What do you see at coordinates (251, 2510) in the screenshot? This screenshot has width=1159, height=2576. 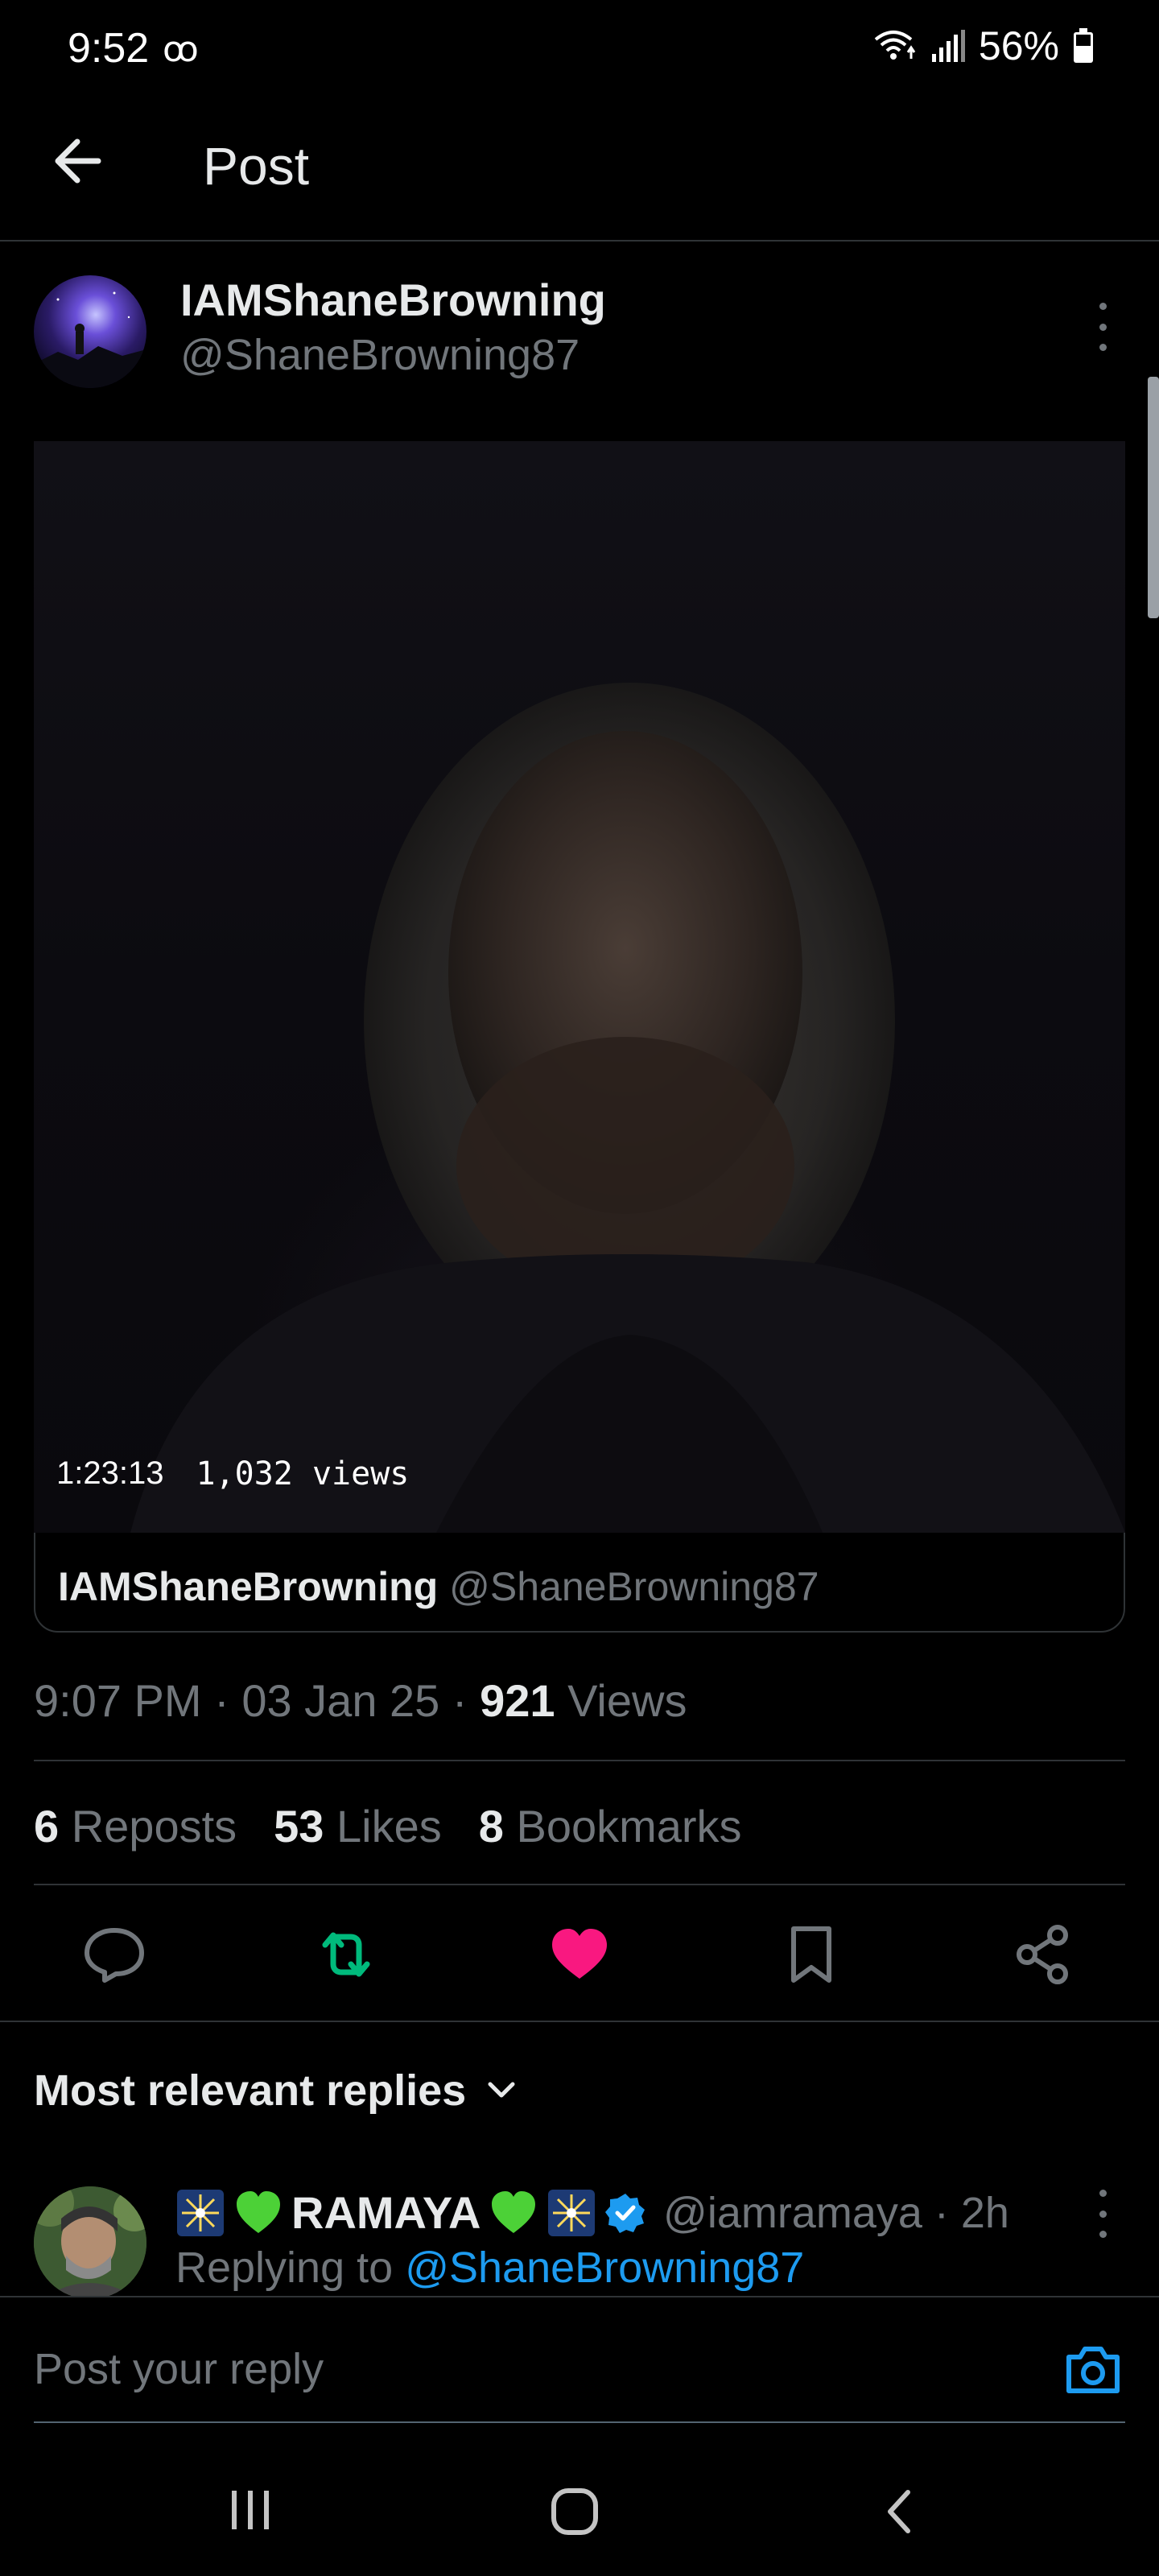 I see `recent-apps-icon` at bounding box center [251, 2510].